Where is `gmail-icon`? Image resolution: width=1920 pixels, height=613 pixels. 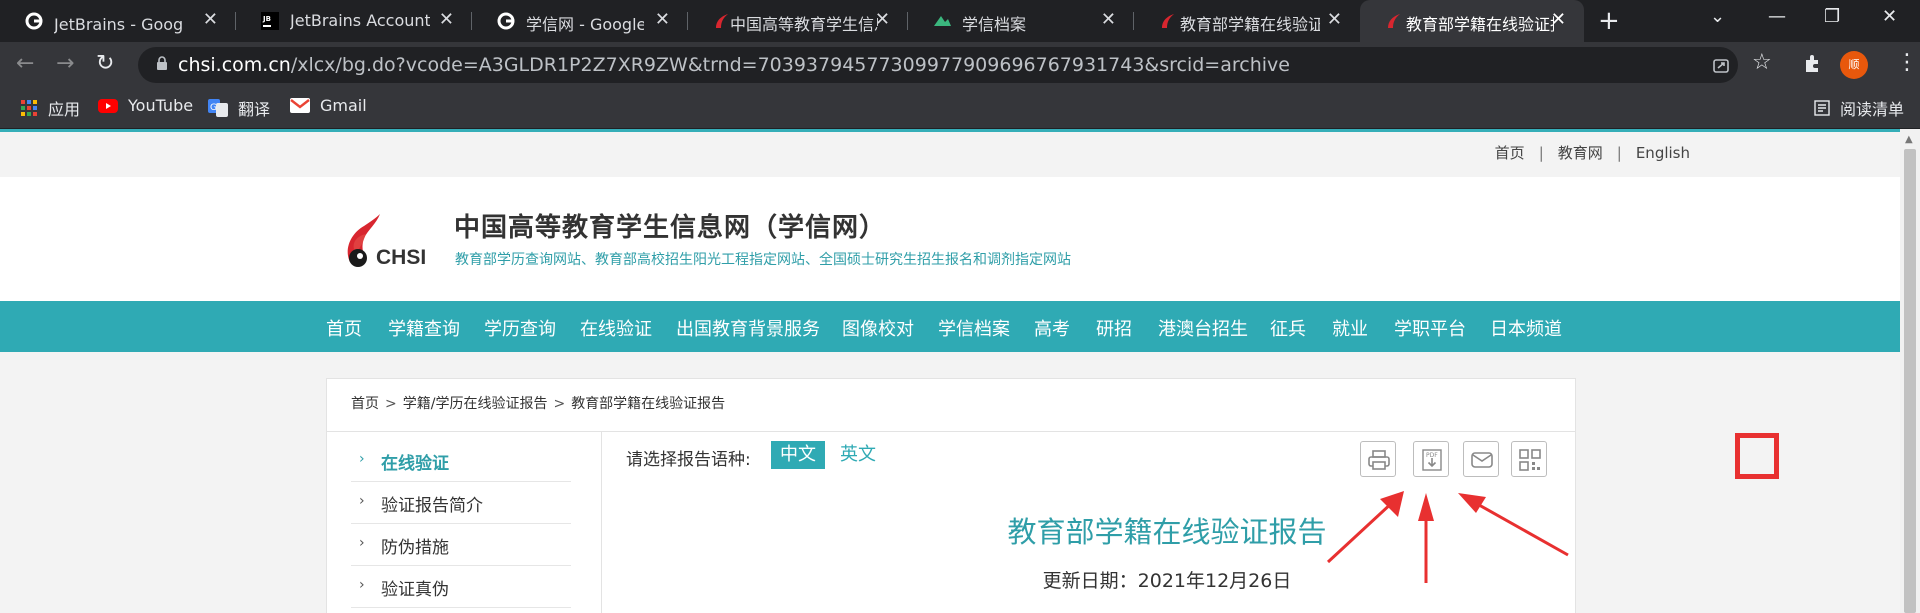 gmail-icon is located at coordinates (300, 105).